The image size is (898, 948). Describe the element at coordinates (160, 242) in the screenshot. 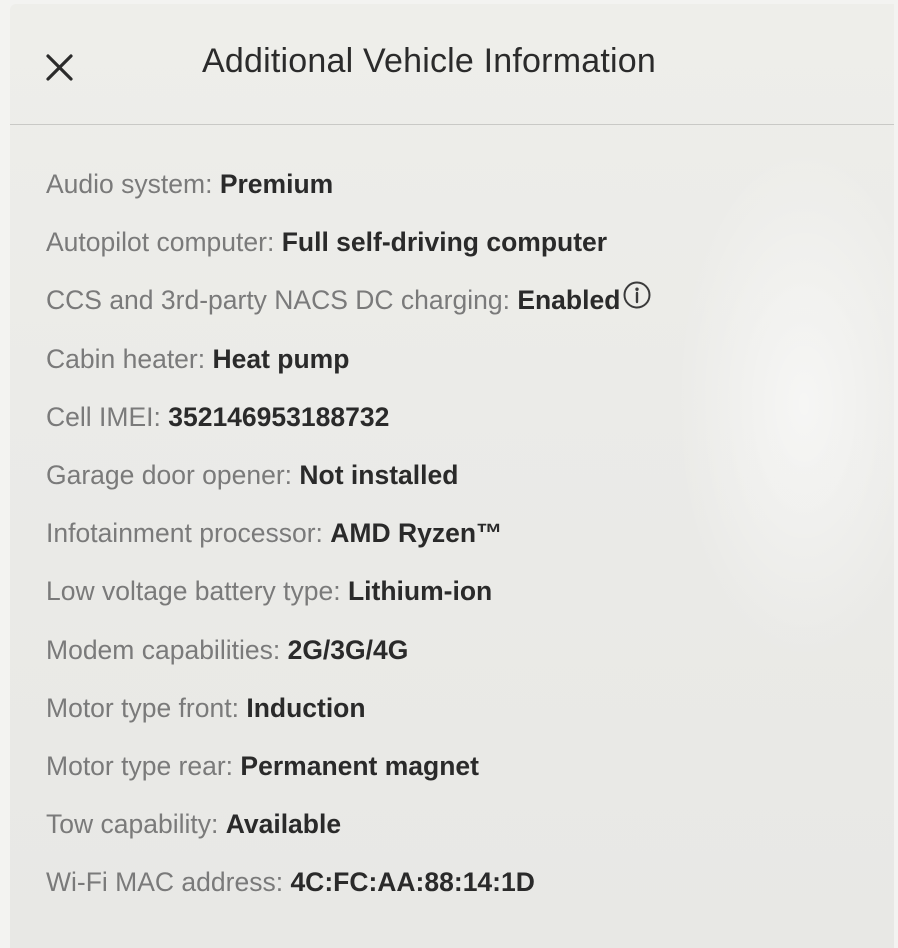

I see `info-label: Autopilot computer:` at that location.